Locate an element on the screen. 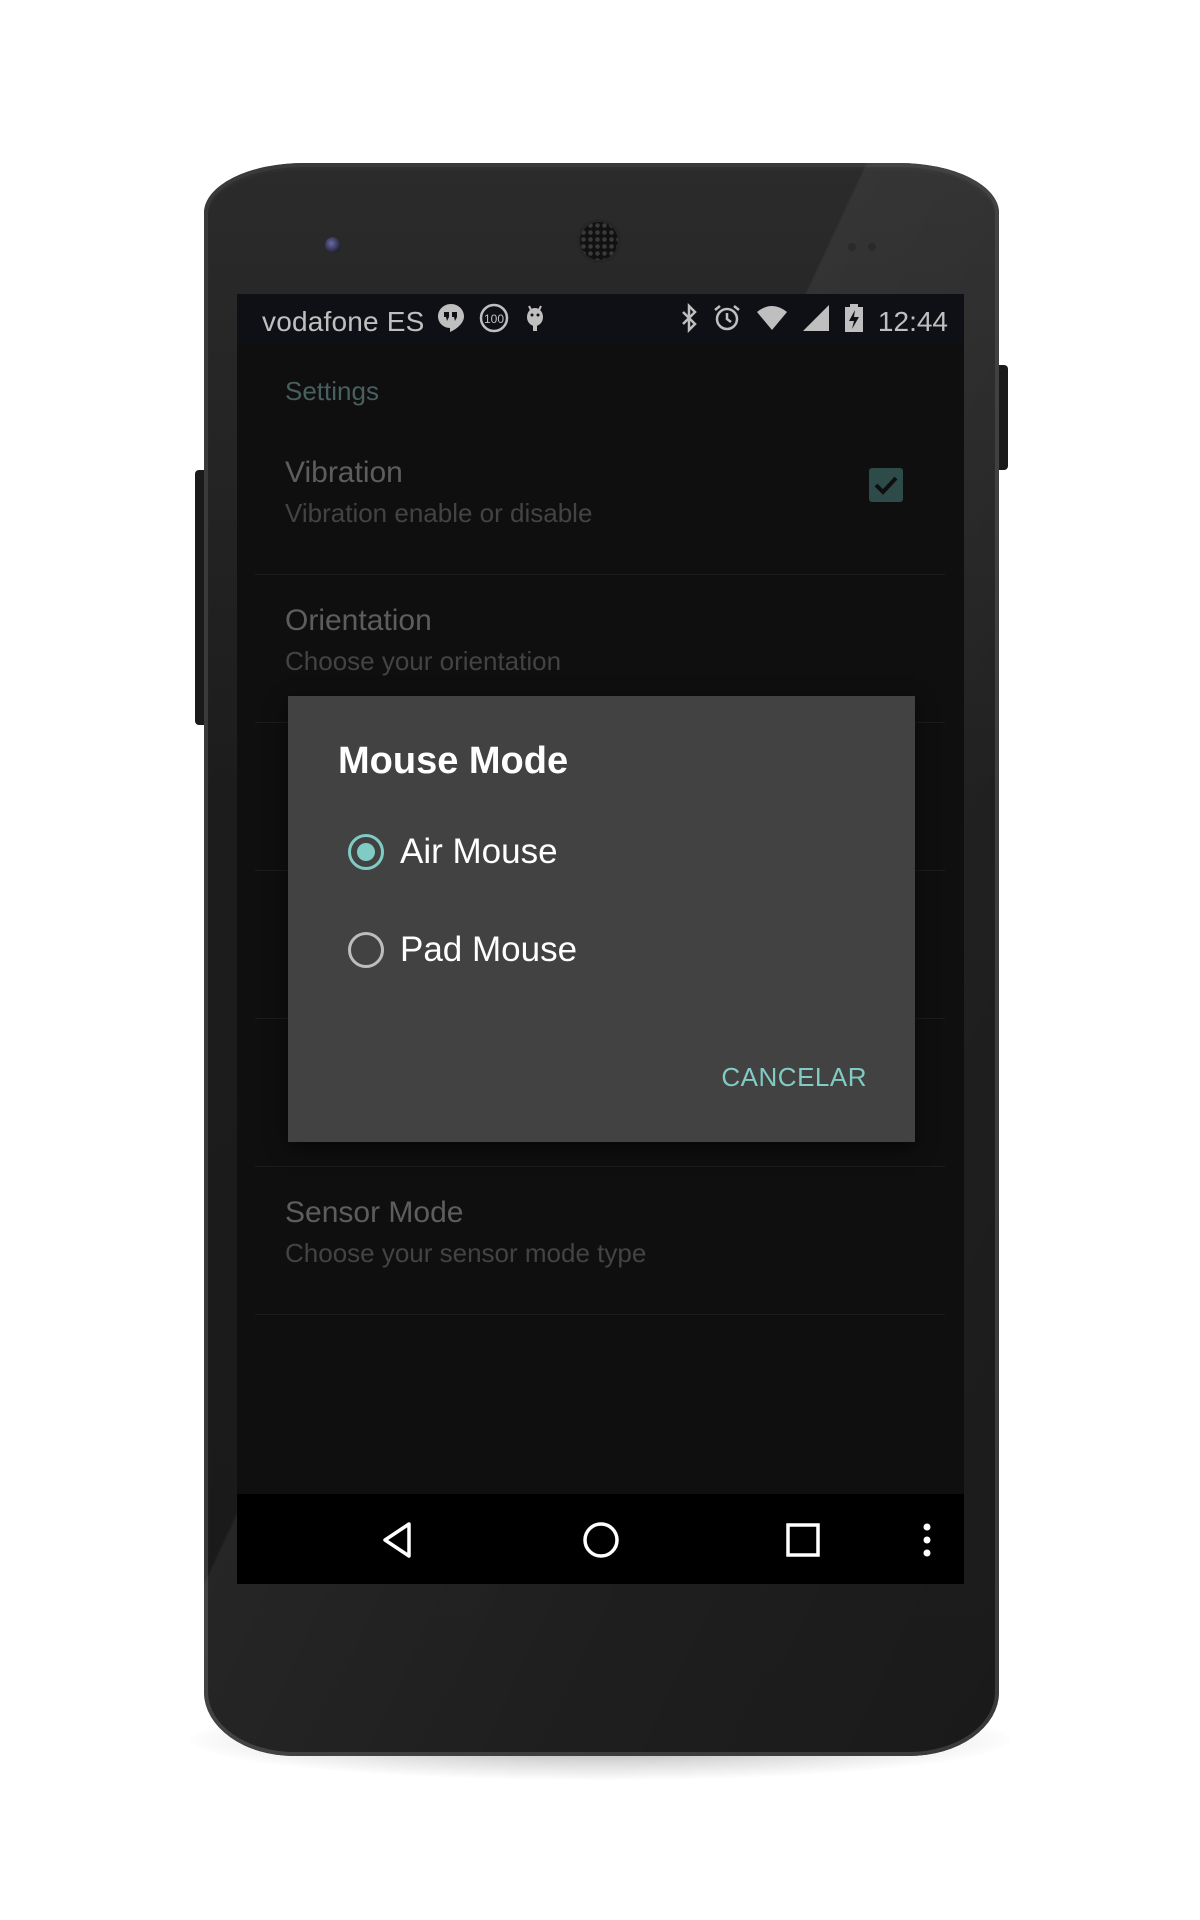 This screenshot has height=1920, width=1200. overflow-menu-button is located at coordinates (927, 1540).